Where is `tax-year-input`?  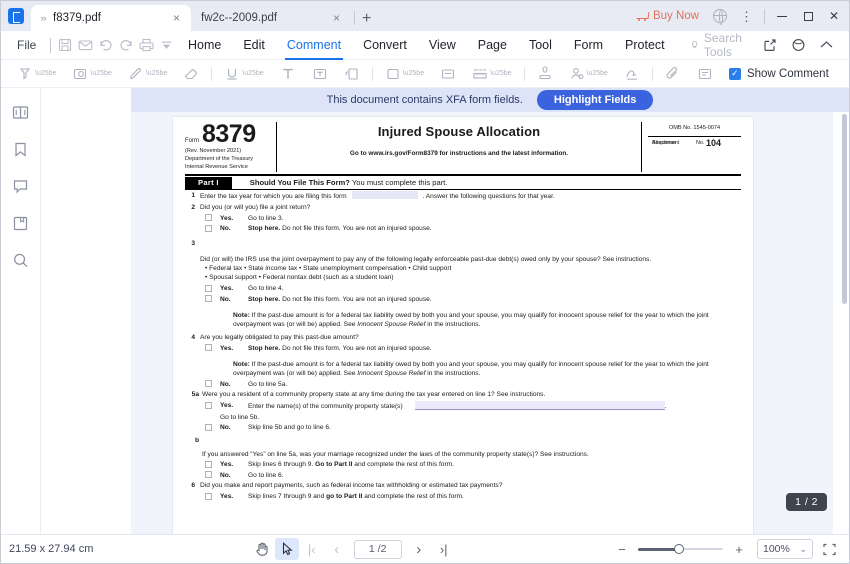 tax-year-input is located at coordinates (385, 195).